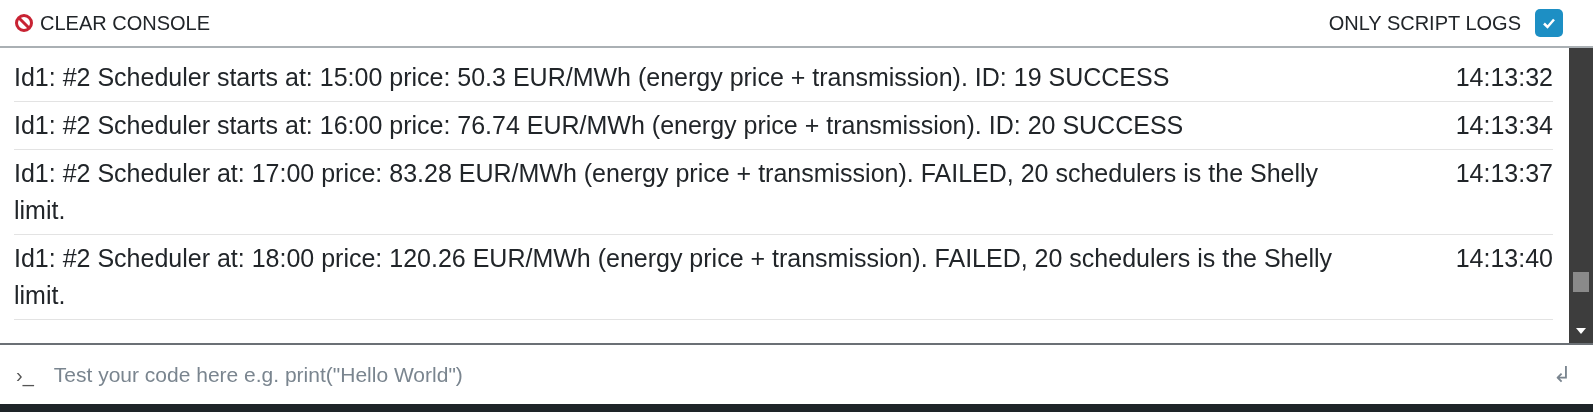 The width and height of the screenshot is (1593, 412). I want to click on prompt-symbol: ›_, so click(25, 375).